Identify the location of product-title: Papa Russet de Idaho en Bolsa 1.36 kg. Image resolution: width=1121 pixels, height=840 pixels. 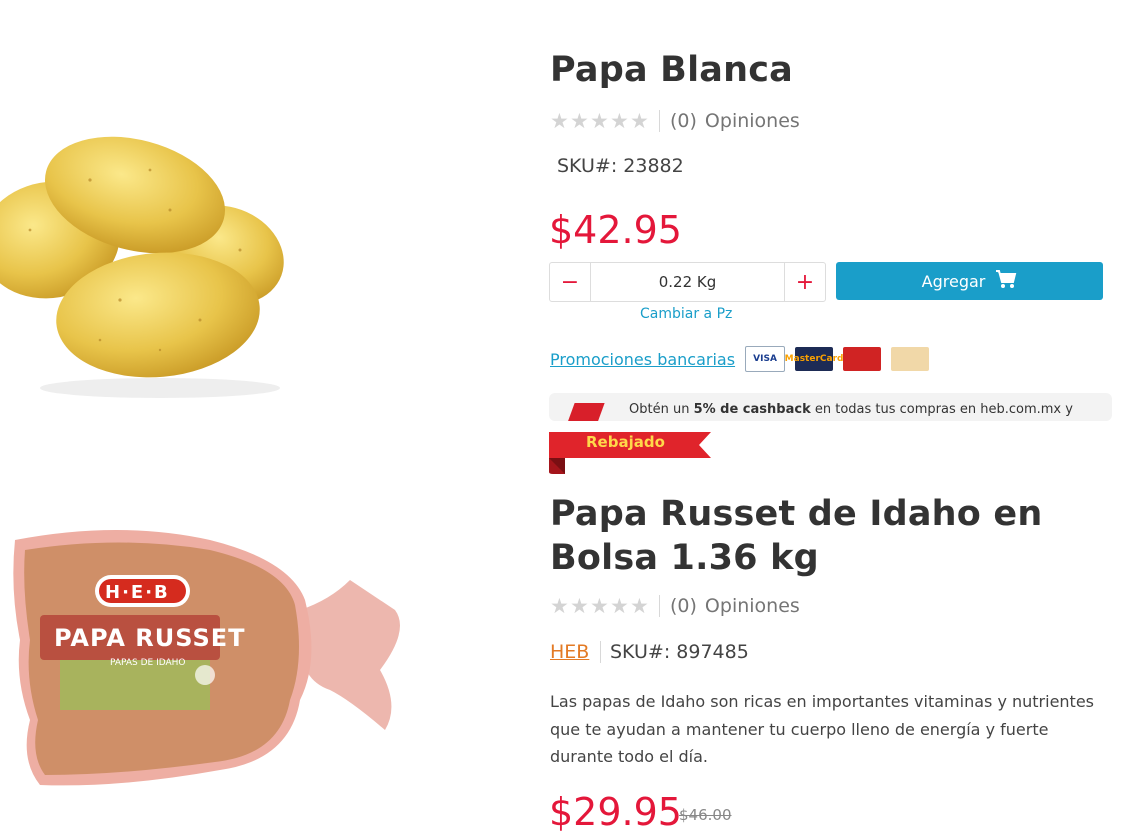
(796, 536).